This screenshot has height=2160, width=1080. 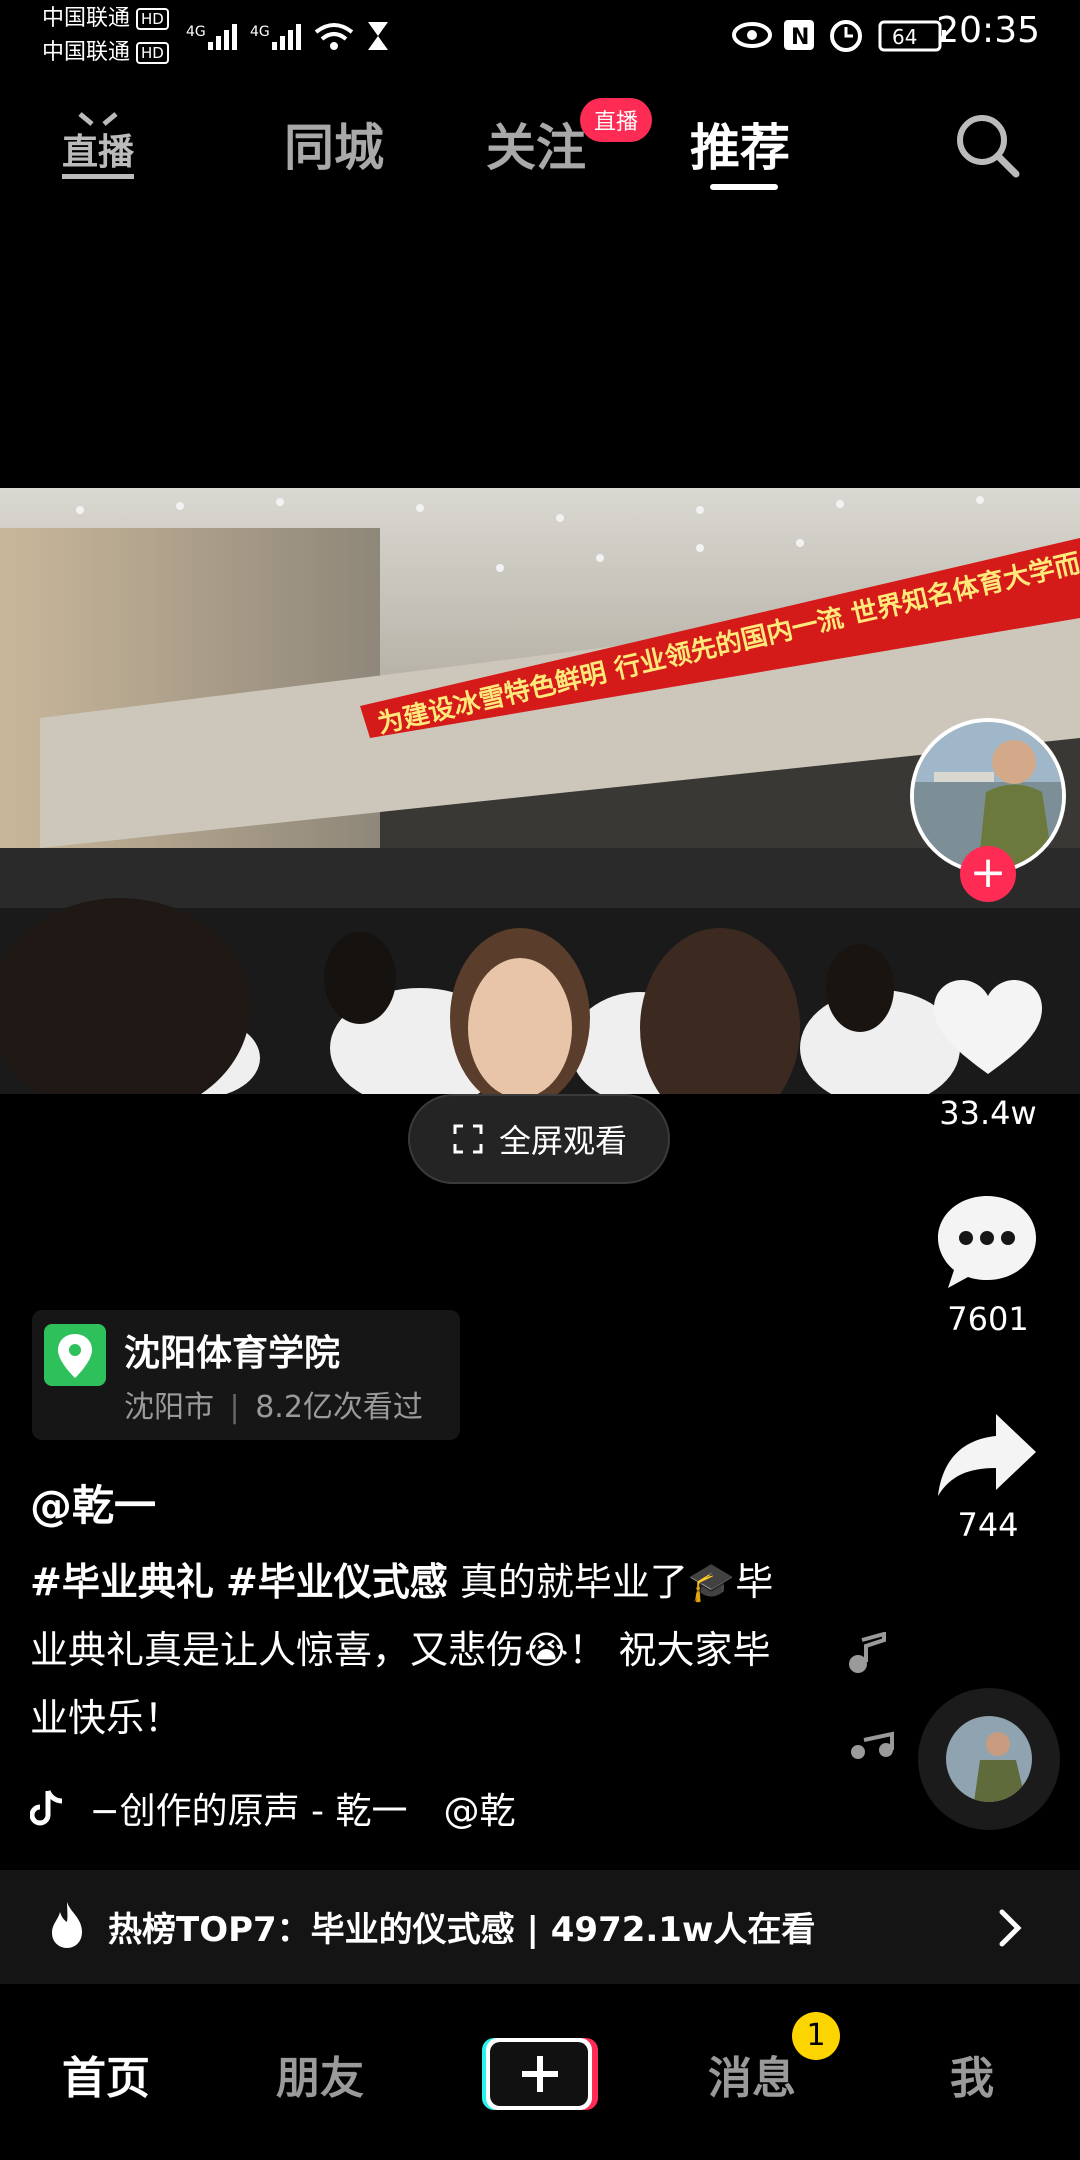 I want to click on nav-messages: 消息, so click(x=752, y=2074).